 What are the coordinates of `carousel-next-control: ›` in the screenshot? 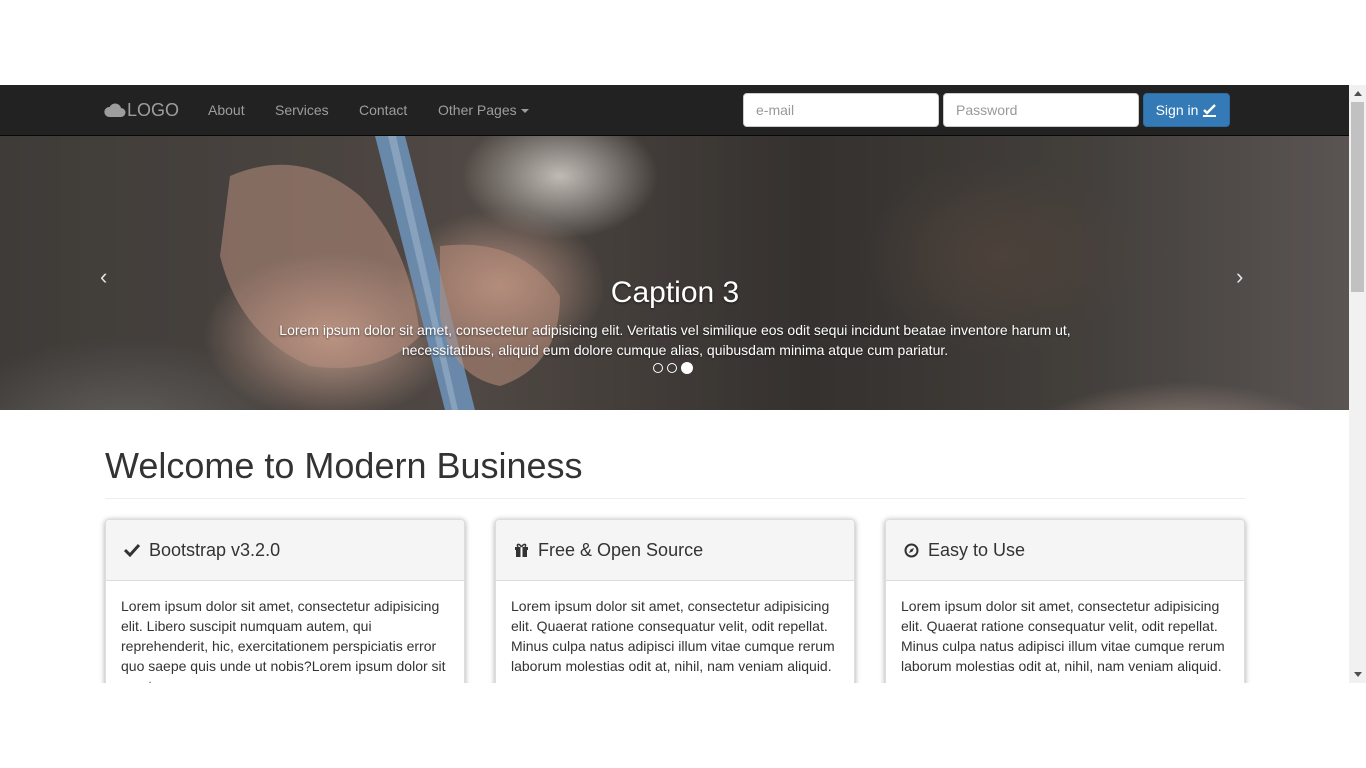 It's located at (1239, 277).